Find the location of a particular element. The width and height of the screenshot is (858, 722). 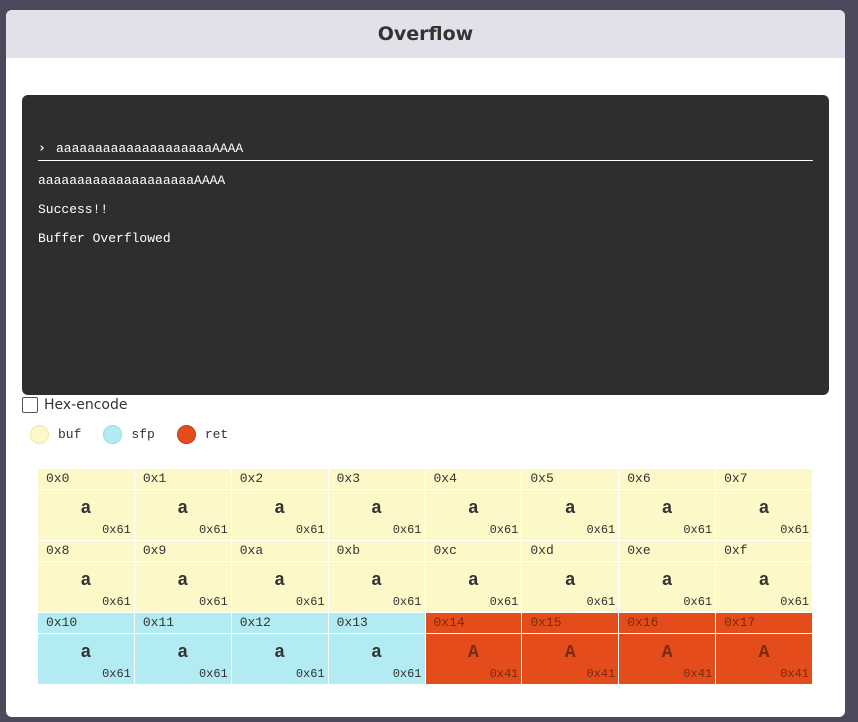

memory-address: 0x0 is located at coordinates (86, 479).